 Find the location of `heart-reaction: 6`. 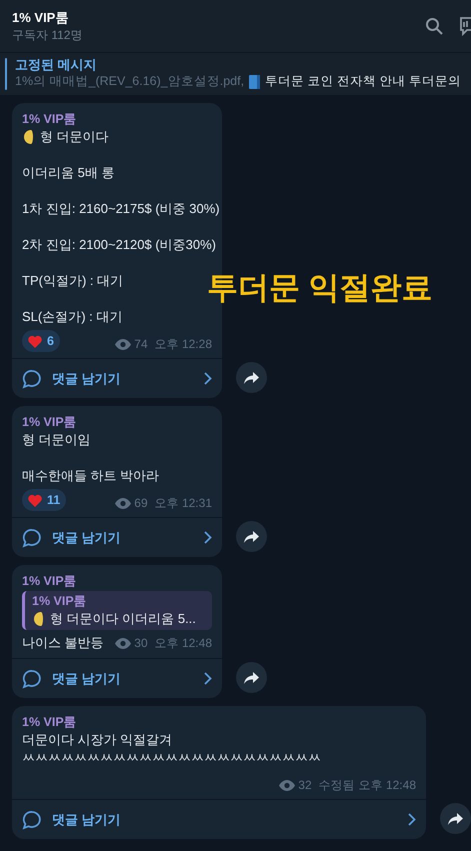

heart-reaction: 6 is located at coordinates (41, 341).